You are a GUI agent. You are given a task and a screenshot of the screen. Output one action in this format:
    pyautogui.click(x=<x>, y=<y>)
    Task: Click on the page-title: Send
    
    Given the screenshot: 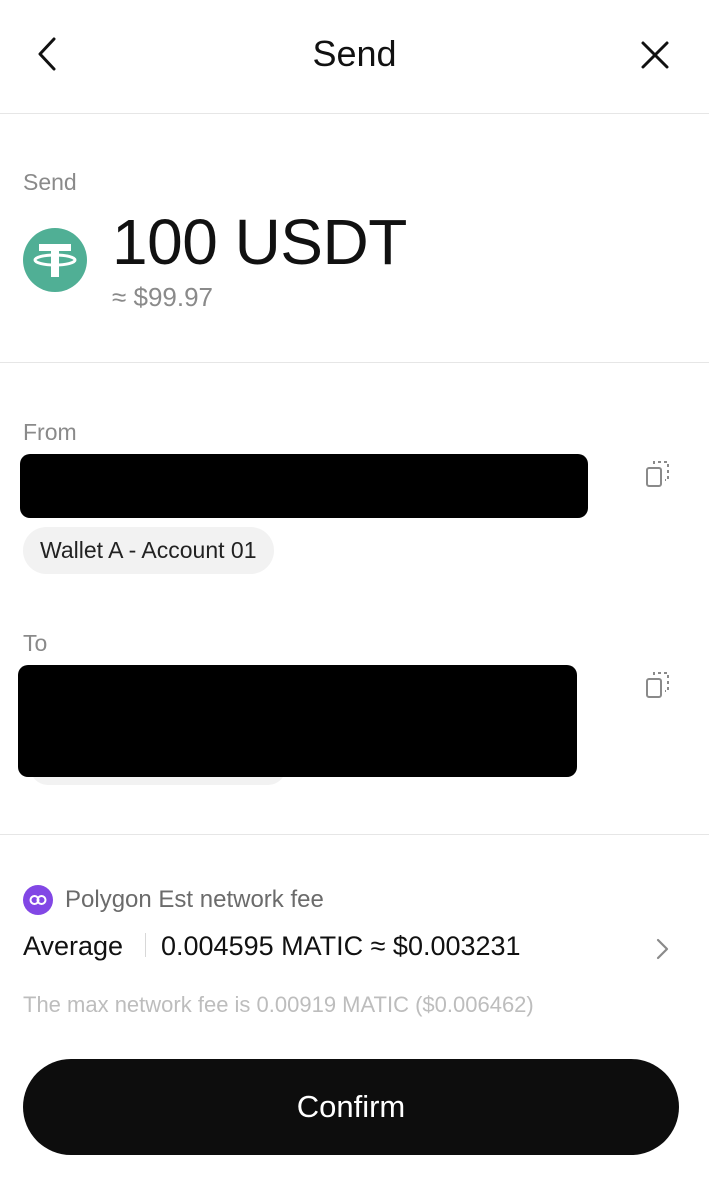 What is the action you would take?
    pyautogui.click(x=354, y=53)
    